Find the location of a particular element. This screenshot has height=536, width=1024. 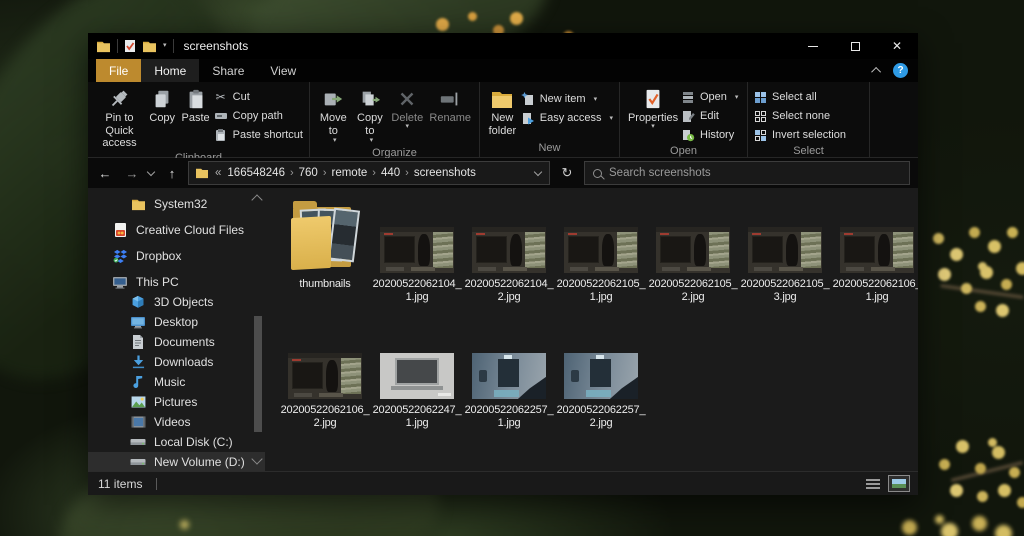

refresh-icon: ↻ is located at coordinates (567, 173).